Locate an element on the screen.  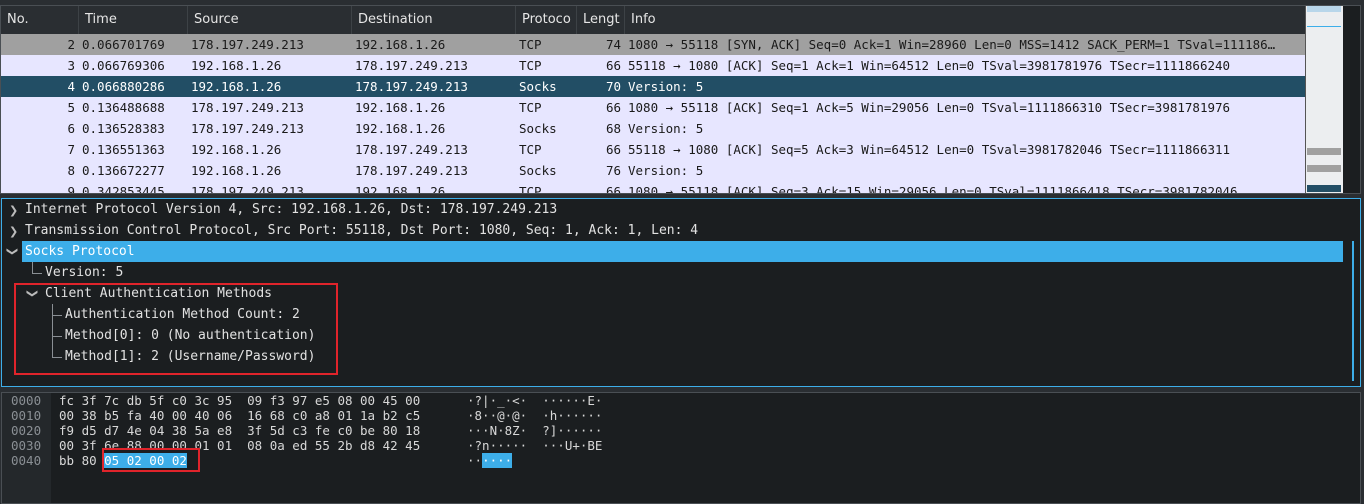
tree-item-version: Version: 5 is located at coordinates (84, 272).